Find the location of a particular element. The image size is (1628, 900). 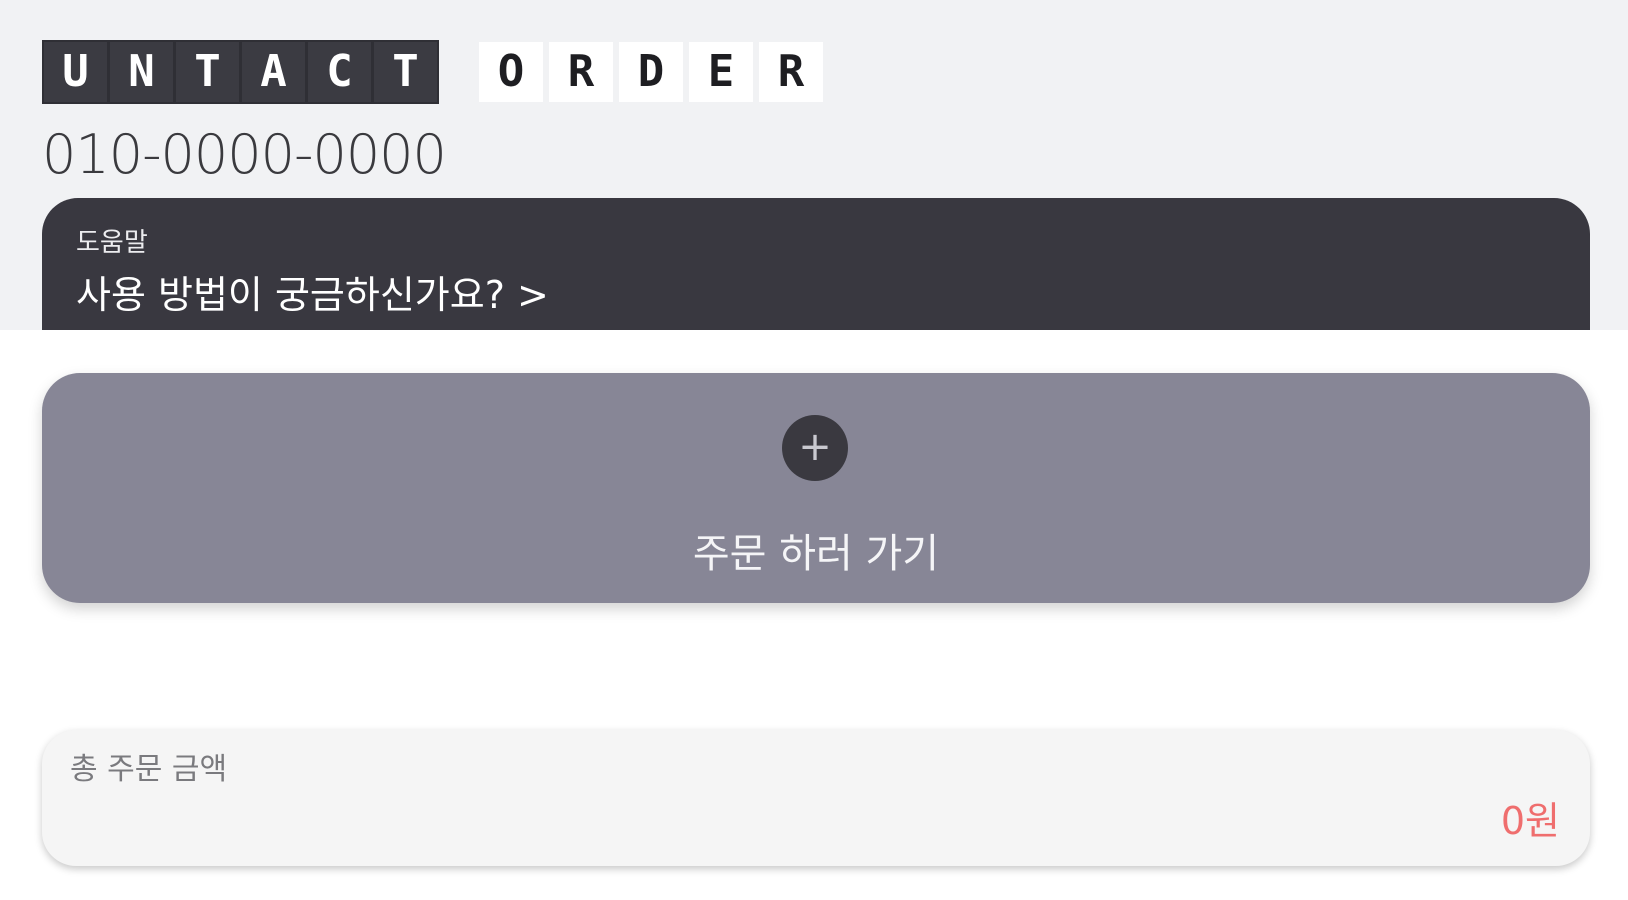

logo-untact: U N T A C T is located at coordinates (240, 72).